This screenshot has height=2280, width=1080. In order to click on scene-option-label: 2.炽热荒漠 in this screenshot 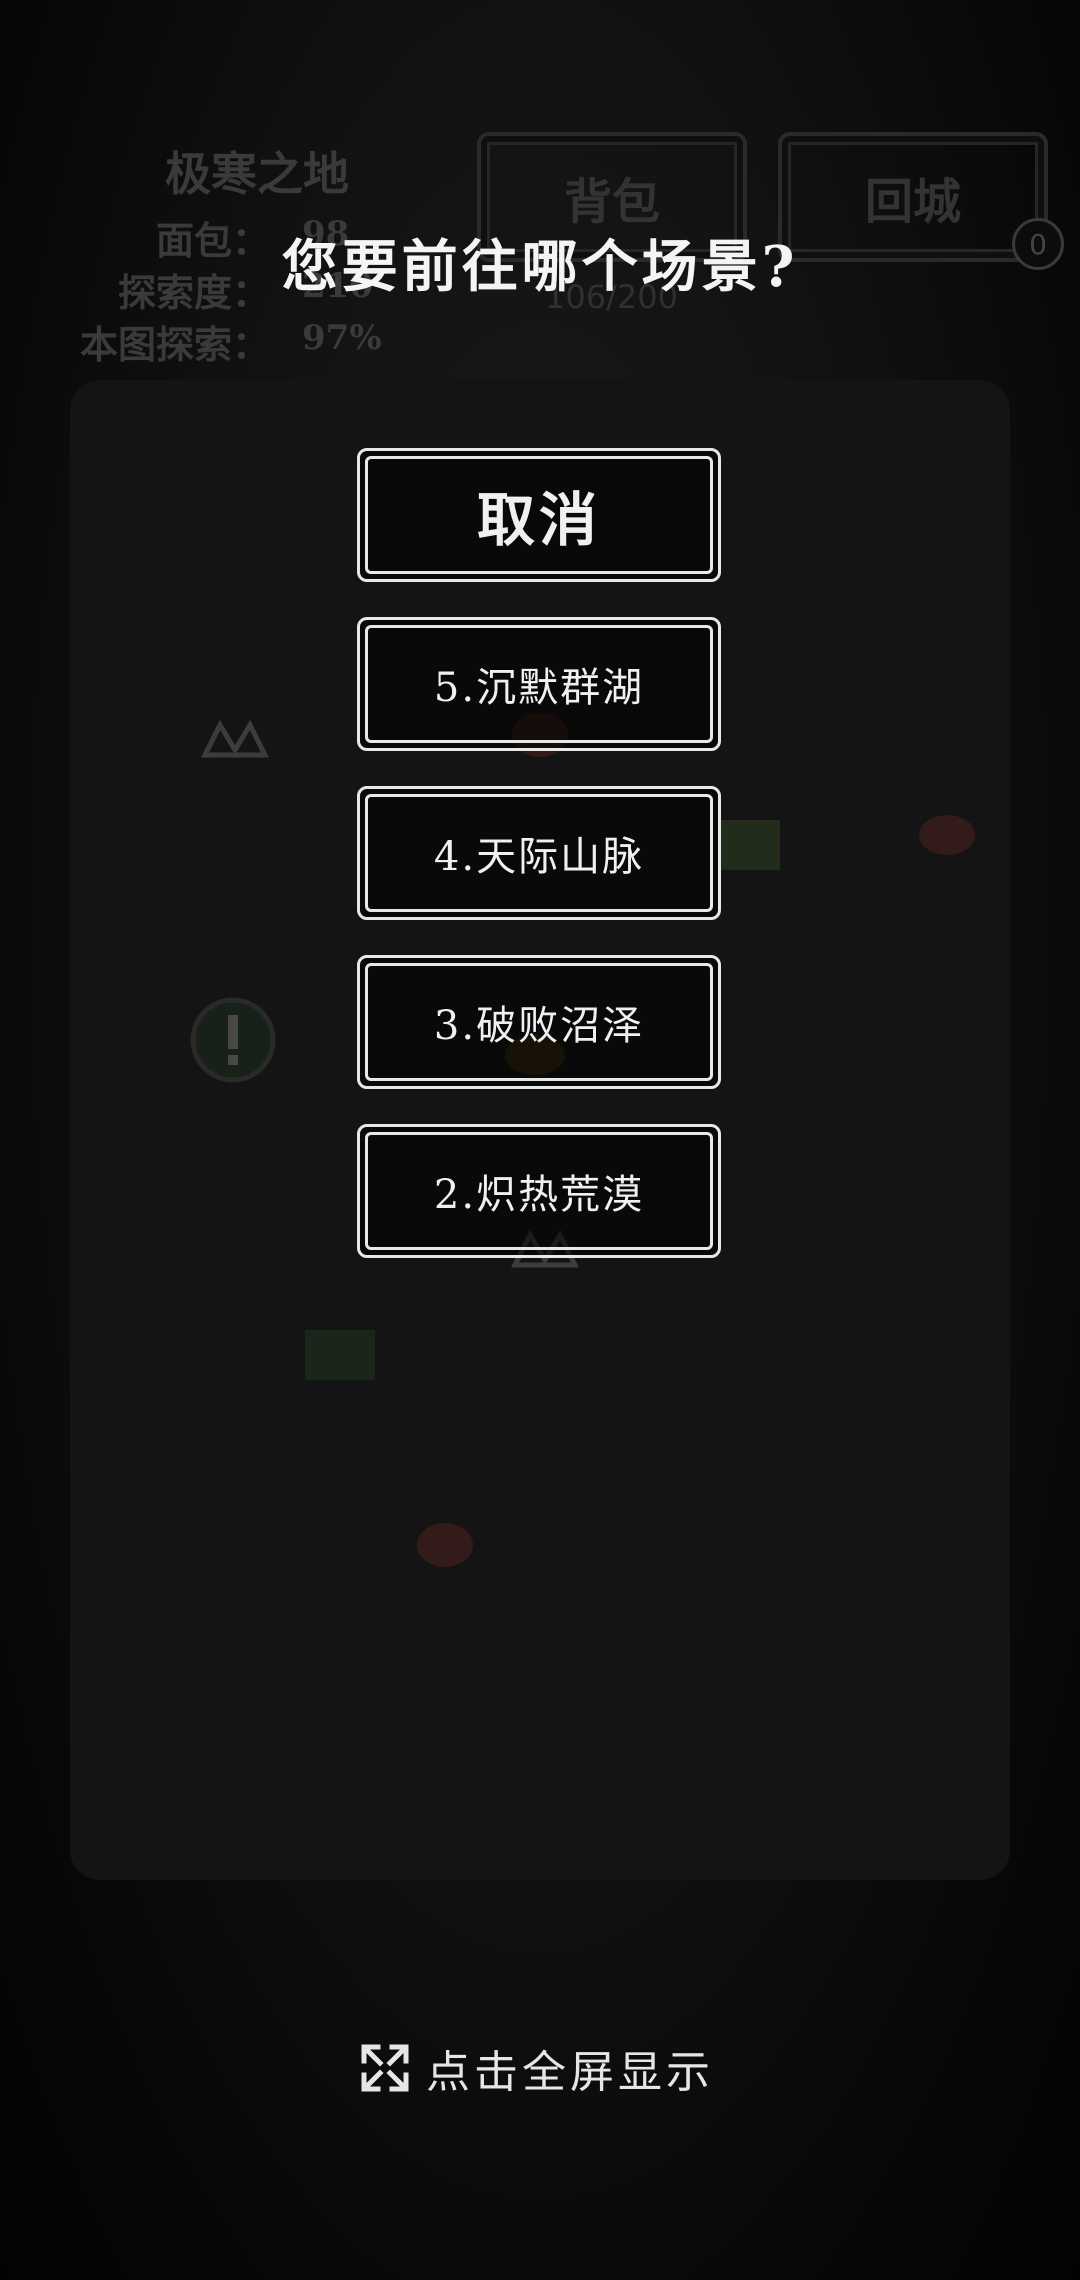, I will do `click(539, 1195)`.